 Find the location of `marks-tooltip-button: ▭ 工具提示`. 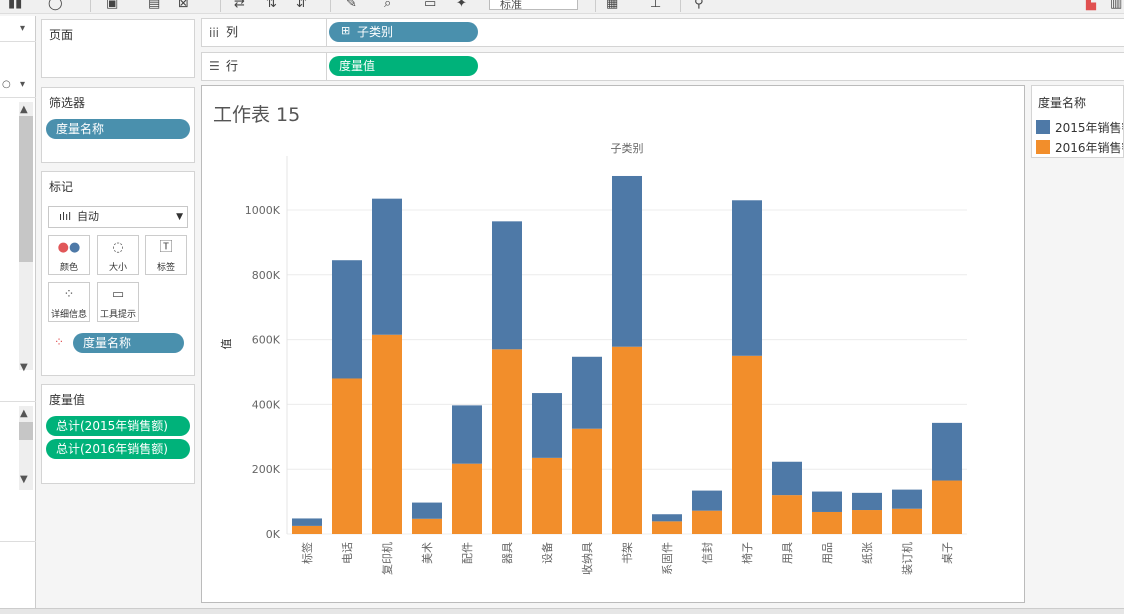

marks-tooltip-button: ▭ 工具提示 is located at coordinates (118, 302).